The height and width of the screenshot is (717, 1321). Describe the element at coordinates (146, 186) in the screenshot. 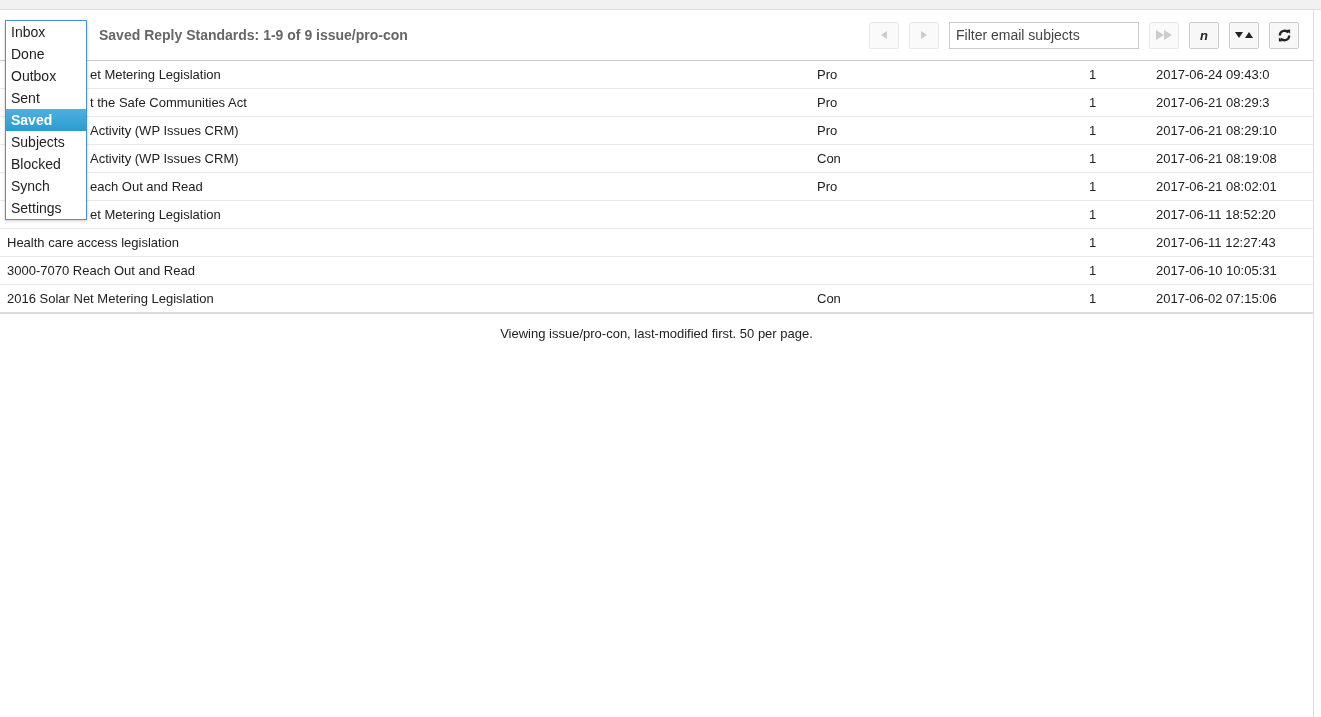

I see `subject-cell: each Out and Read` at that location.